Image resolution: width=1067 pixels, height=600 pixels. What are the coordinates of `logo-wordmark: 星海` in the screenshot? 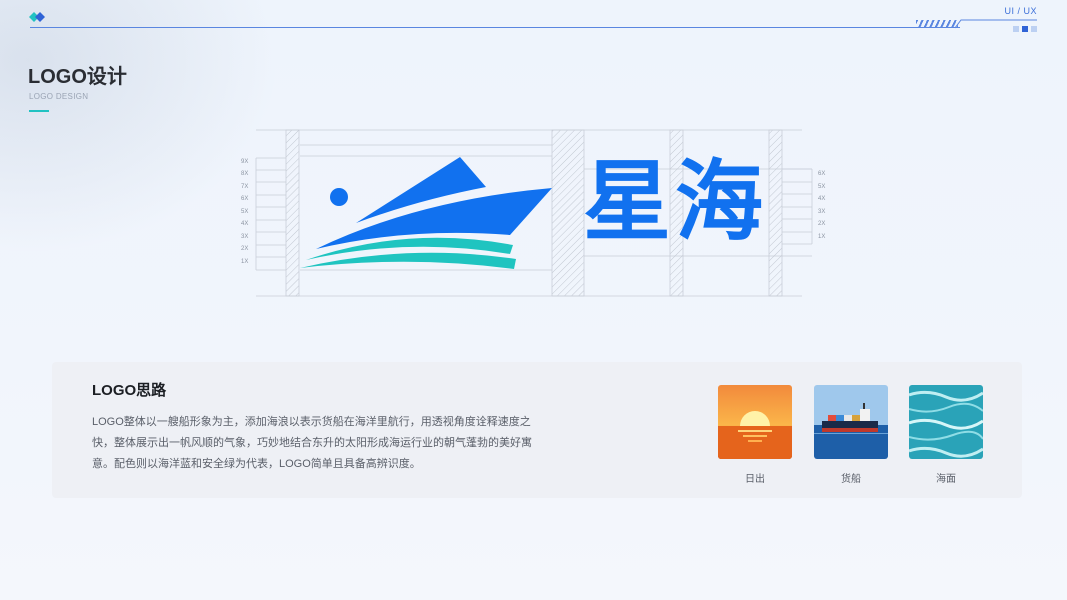 It's located at (675, 201).